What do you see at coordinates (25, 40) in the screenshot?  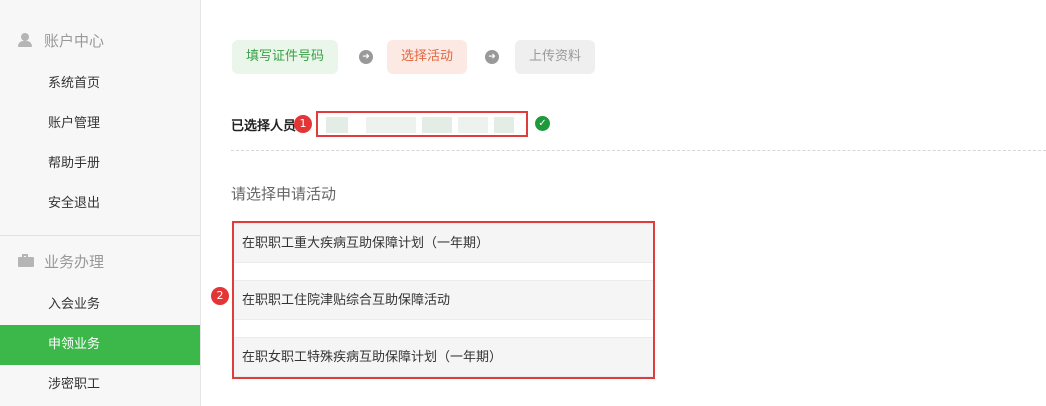 I see `user-icon` at bounding box center [25, 40].